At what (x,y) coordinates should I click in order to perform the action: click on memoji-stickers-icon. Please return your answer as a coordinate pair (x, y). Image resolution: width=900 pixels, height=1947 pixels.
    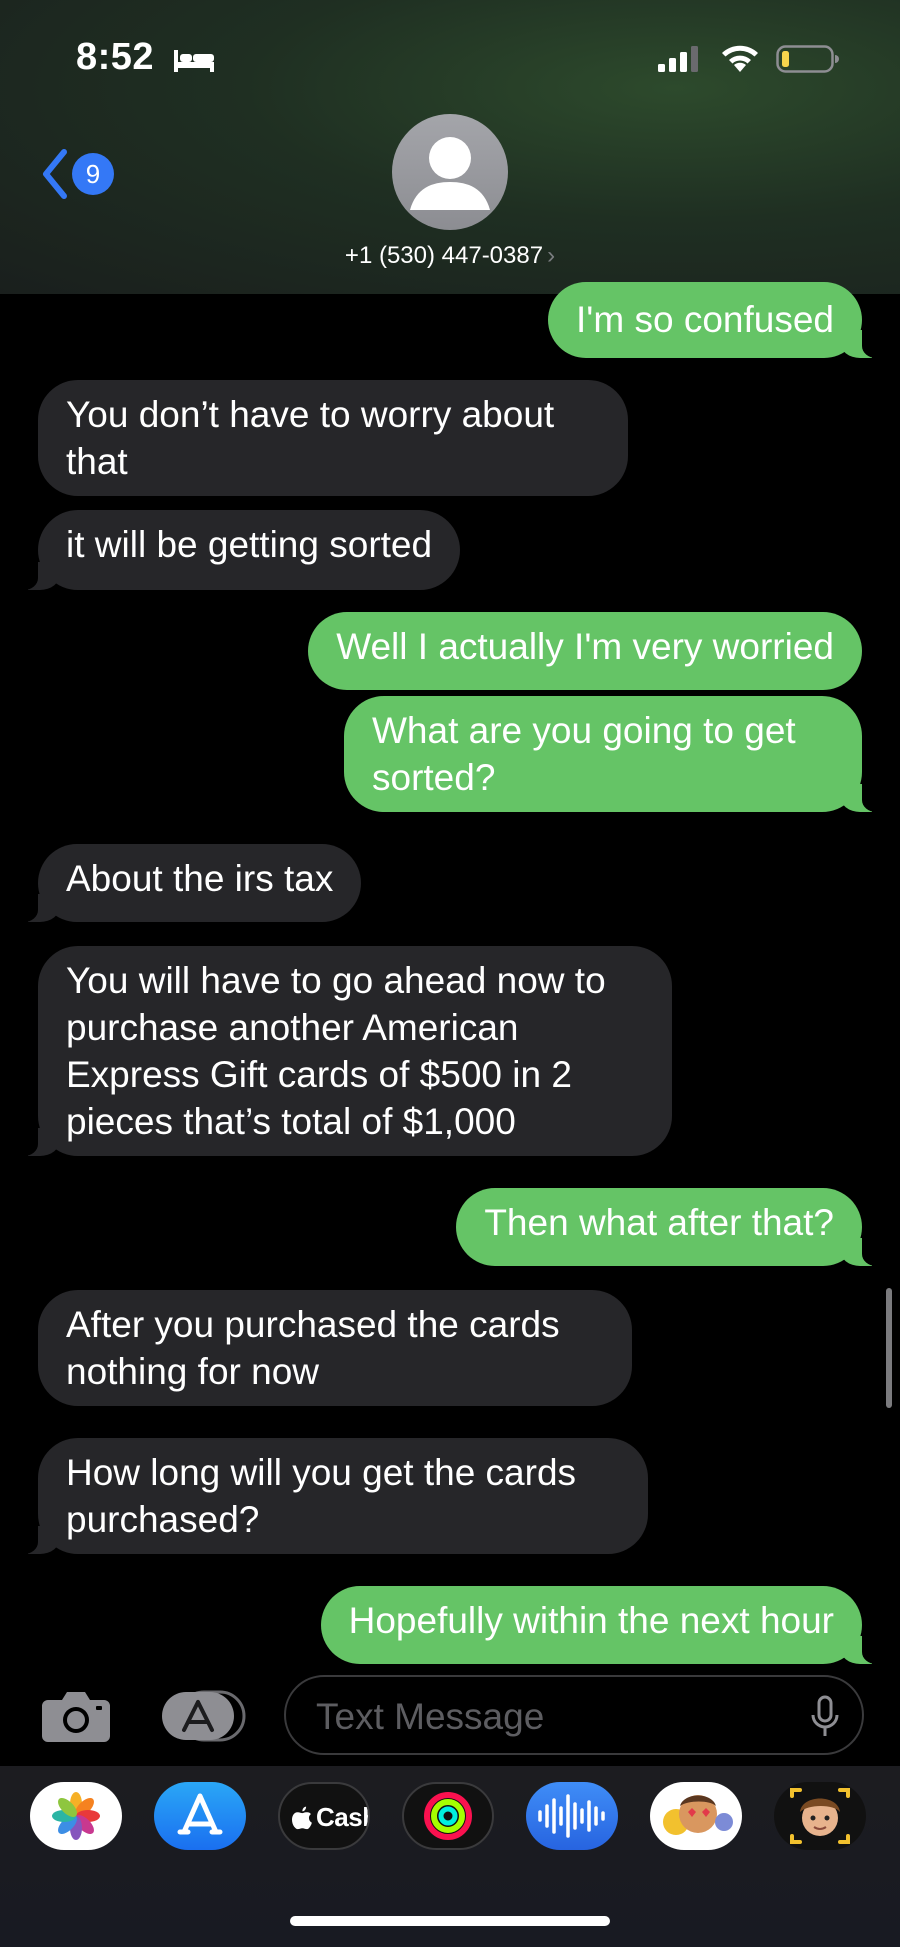
    Looking at the image, I should click on (696, 1816).